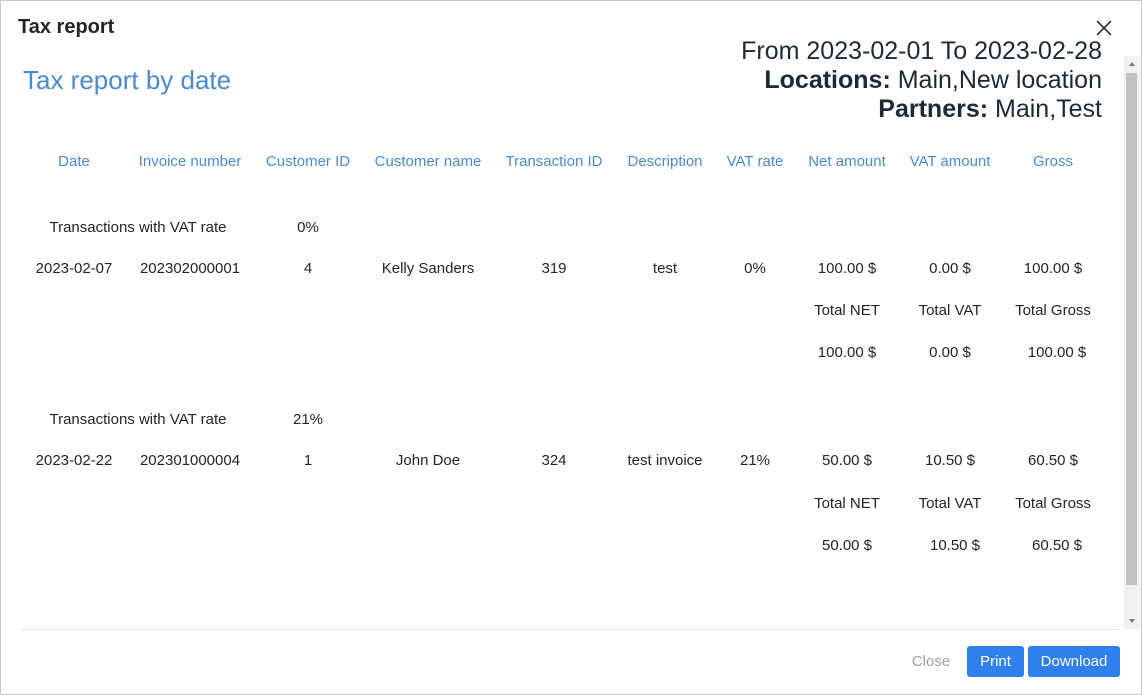  What do you see at coordinates (1057, 352) in the screenshot?
I see `total-gross-value: 100.00 $` at bounding box center [1057, 352].